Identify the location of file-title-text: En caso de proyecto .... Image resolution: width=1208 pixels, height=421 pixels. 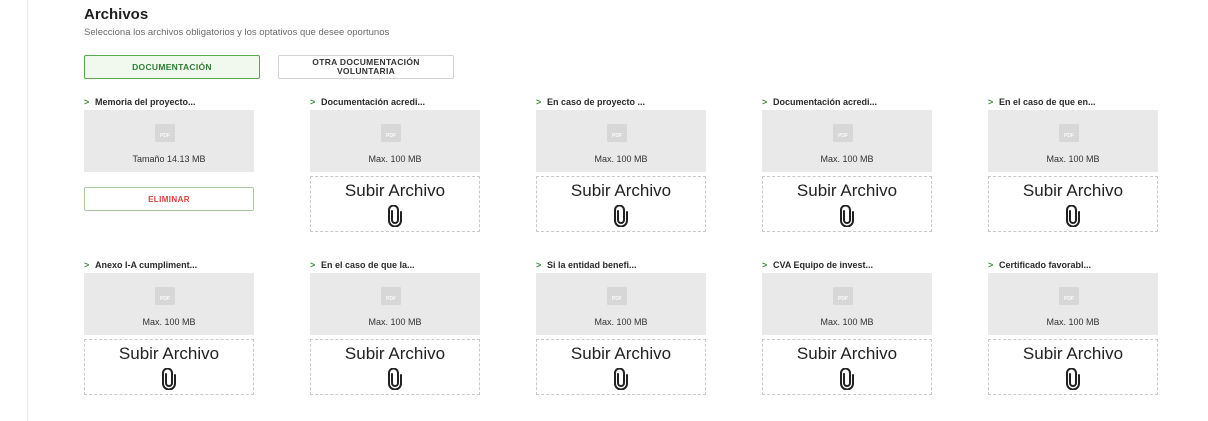
(596, 102).